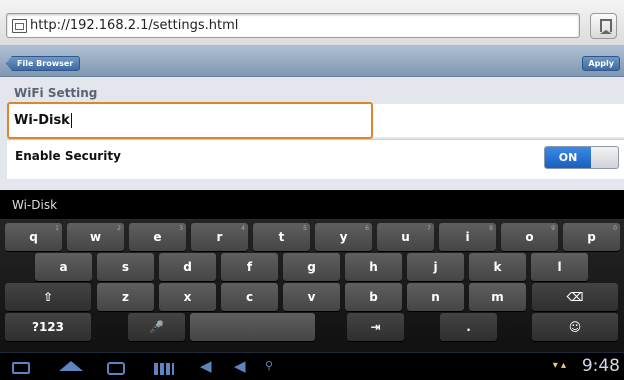  Describe the element at coordinates (468, 327) in the screenshot. I see `period-key: .` at that location.